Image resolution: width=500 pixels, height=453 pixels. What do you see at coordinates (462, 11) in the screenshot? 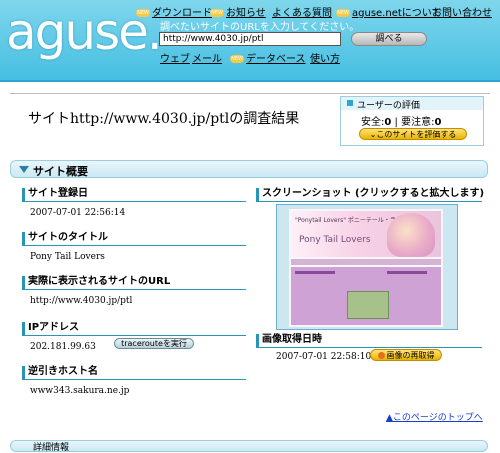
I see `top-link-contact: お問い合わせ` at bounding box center [462, 11].